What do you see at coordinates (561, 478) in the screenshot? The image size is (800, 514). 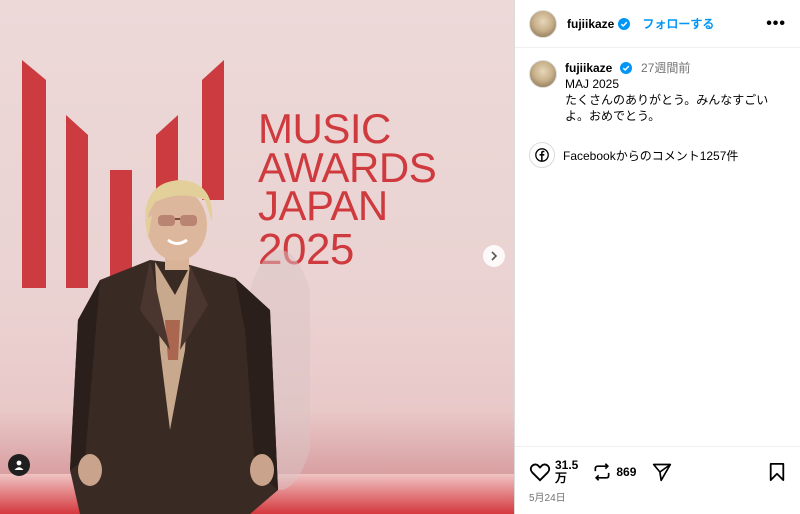 I see `like-count-unit: 万` at bounding box center [561, 478].